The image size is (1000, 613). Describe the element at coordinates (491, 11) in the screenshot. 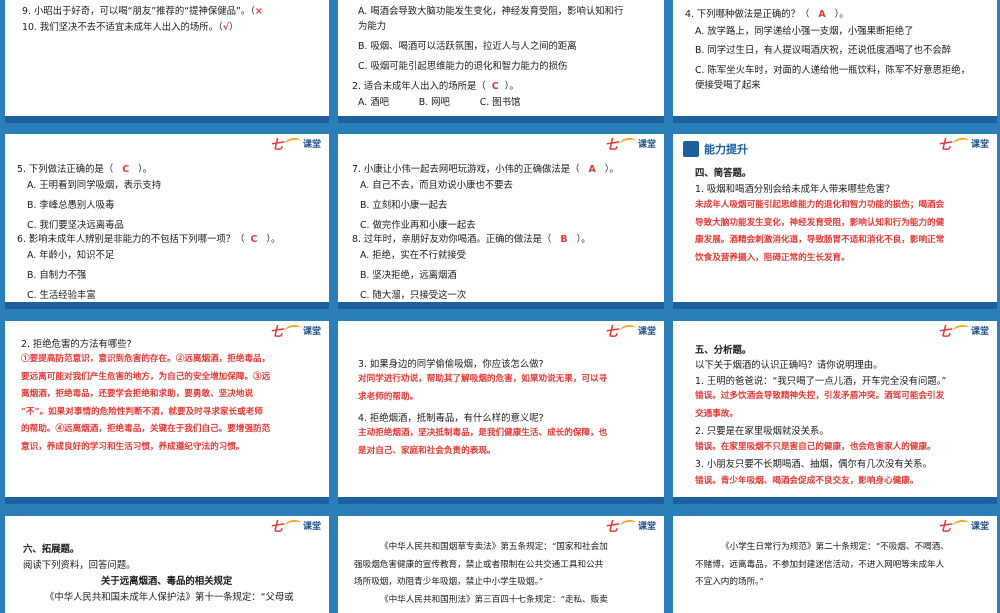

I see `option-a: A. 喝酒会导致大脑功能发生变化，神经发育受阻，影响认知和行` at that location.